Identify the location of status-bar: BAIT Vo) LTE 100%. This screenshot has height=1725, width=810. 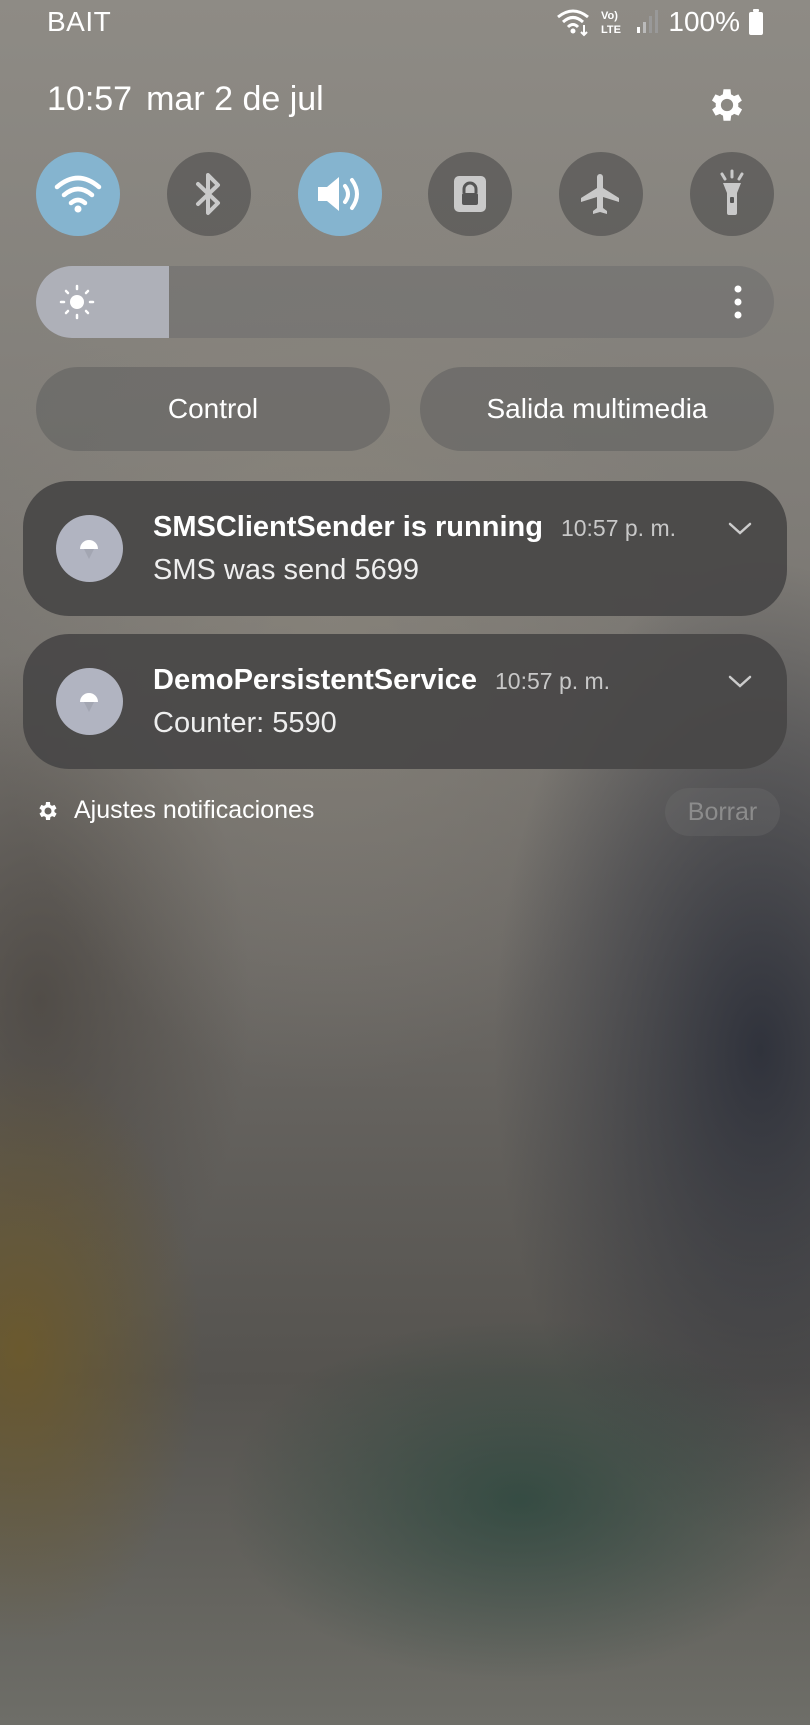
(405, 23).